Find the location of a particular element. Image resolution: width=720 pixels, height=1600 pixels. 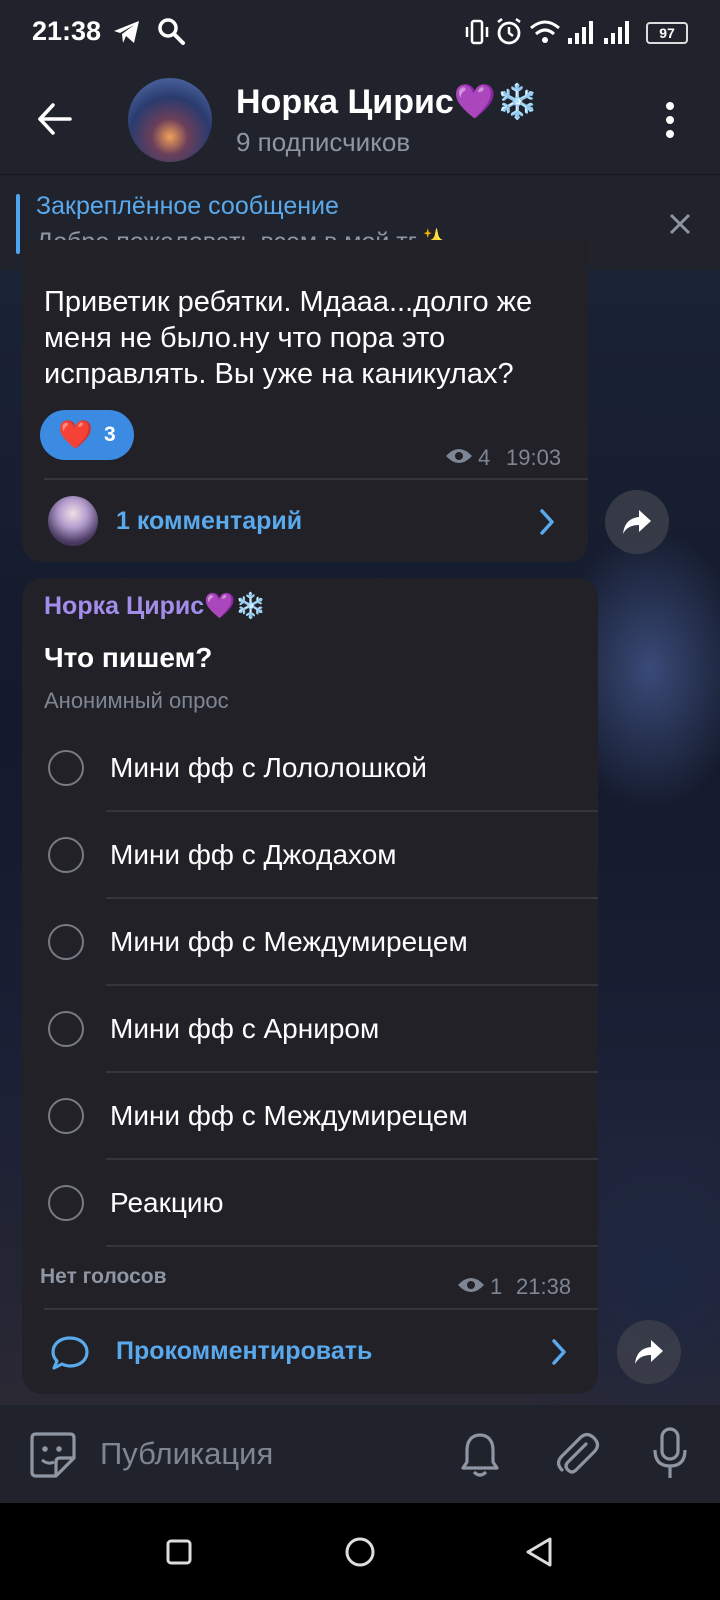

poll-question: Что пишем? is located at coordinates (128, 657).